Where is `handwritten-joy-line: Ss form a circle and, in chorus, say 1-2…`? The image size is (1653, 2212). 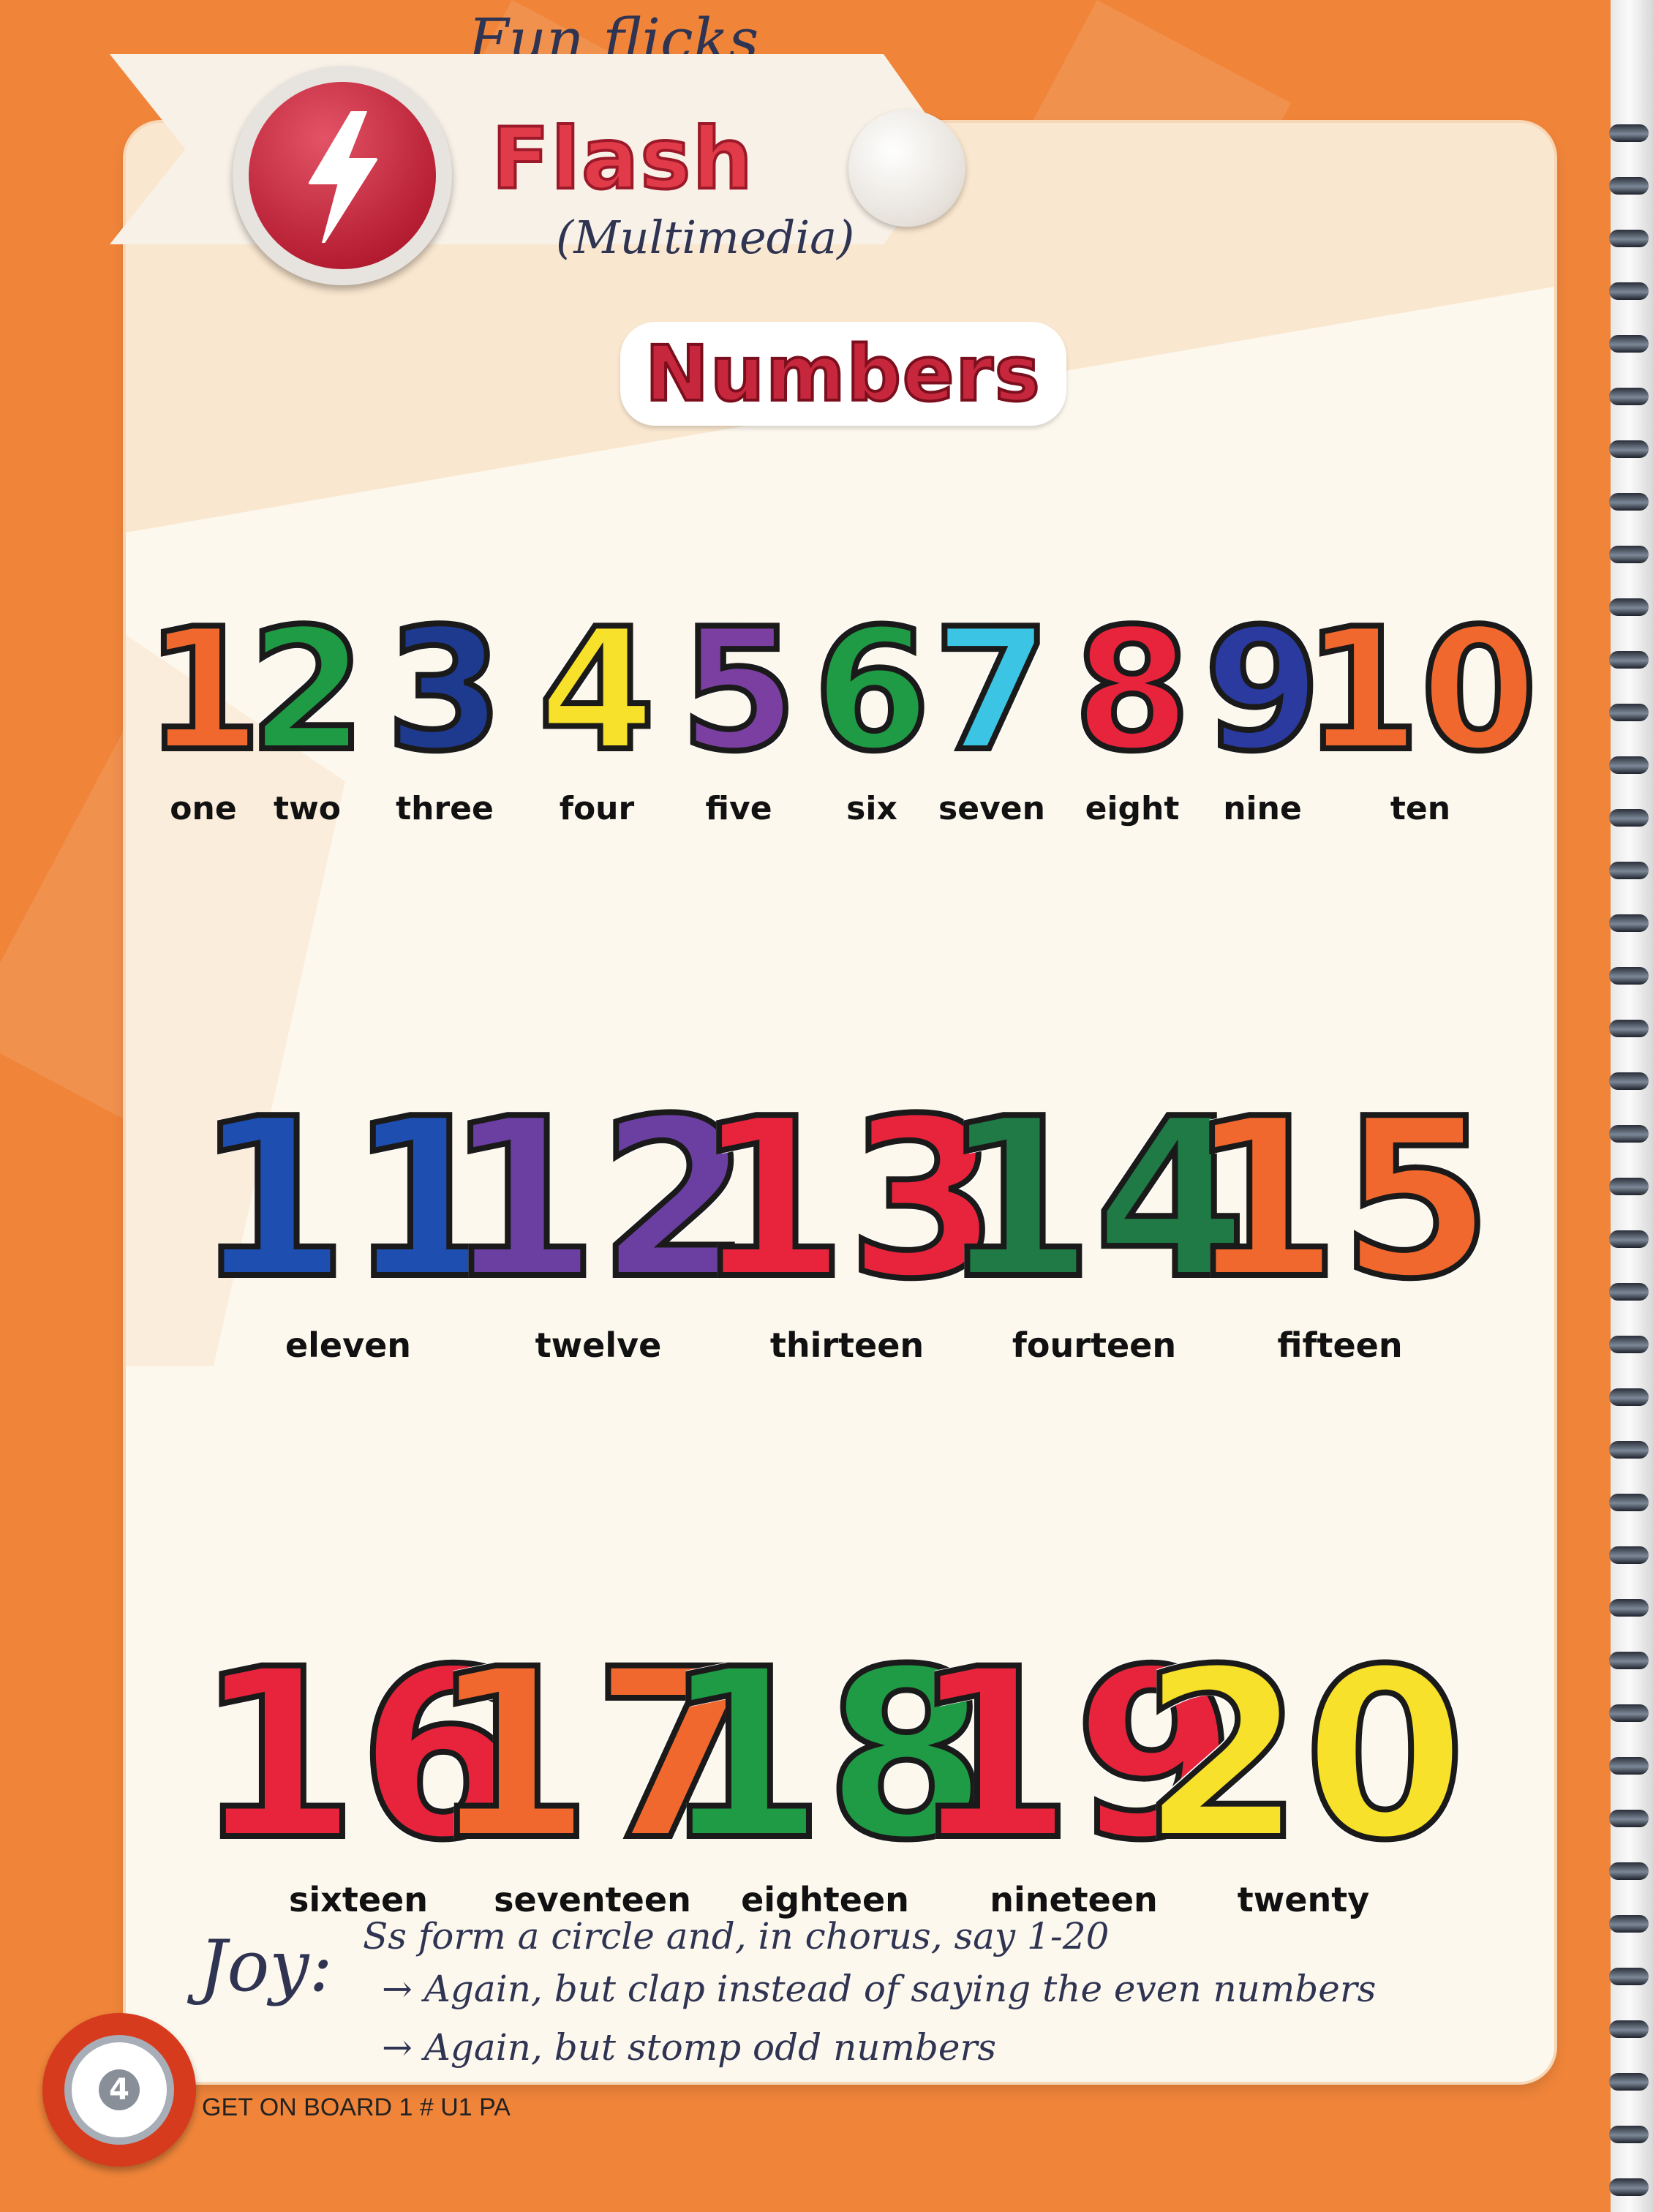 handwritten-joy-line: Ss form a circle and, in chorus, say 1-2… is located at coordinates (736, 1936).